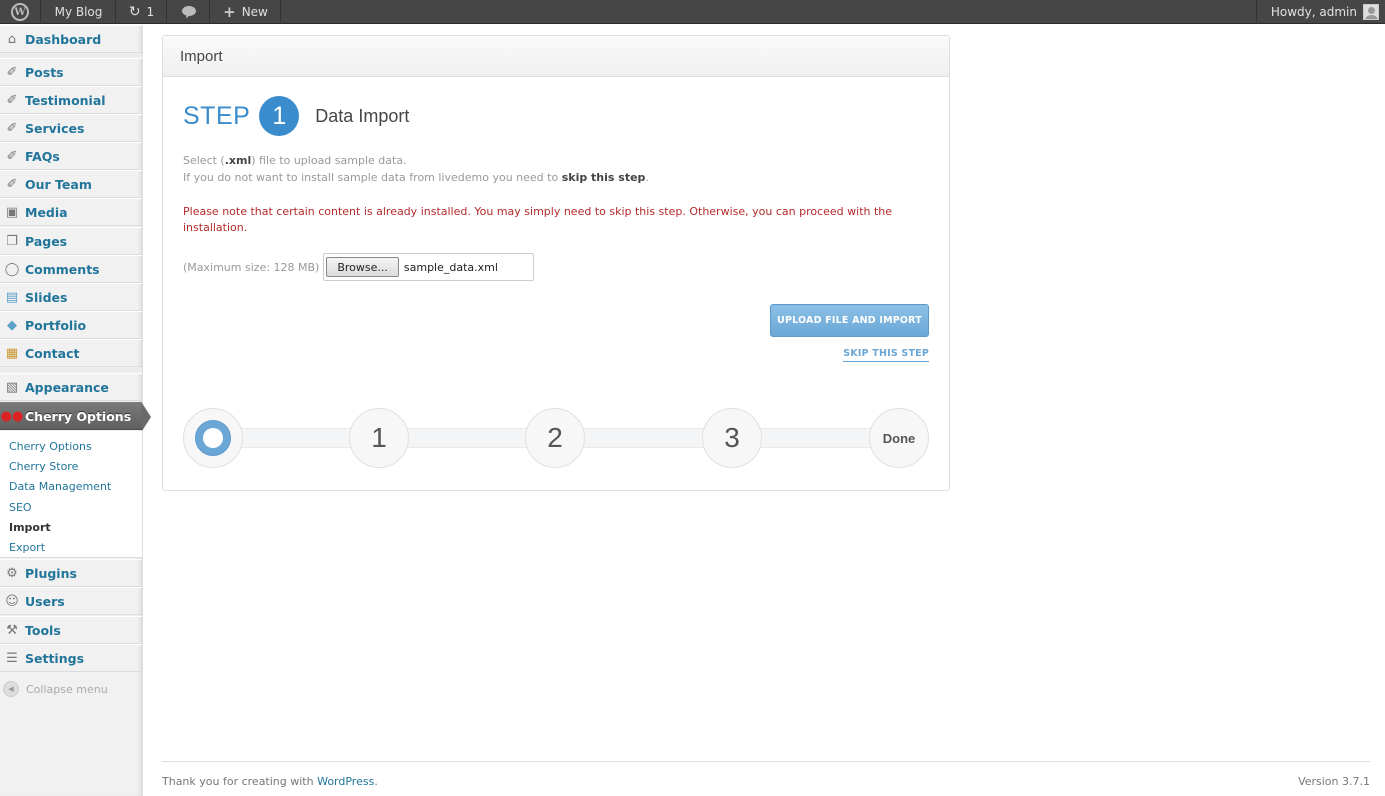 This screenshot has height=796, width=1385. What do you see at coordinates (71, 601) in the screenshot?
I see `sidebar-item-users: ☺ Users` at bounding box center [71, 601].